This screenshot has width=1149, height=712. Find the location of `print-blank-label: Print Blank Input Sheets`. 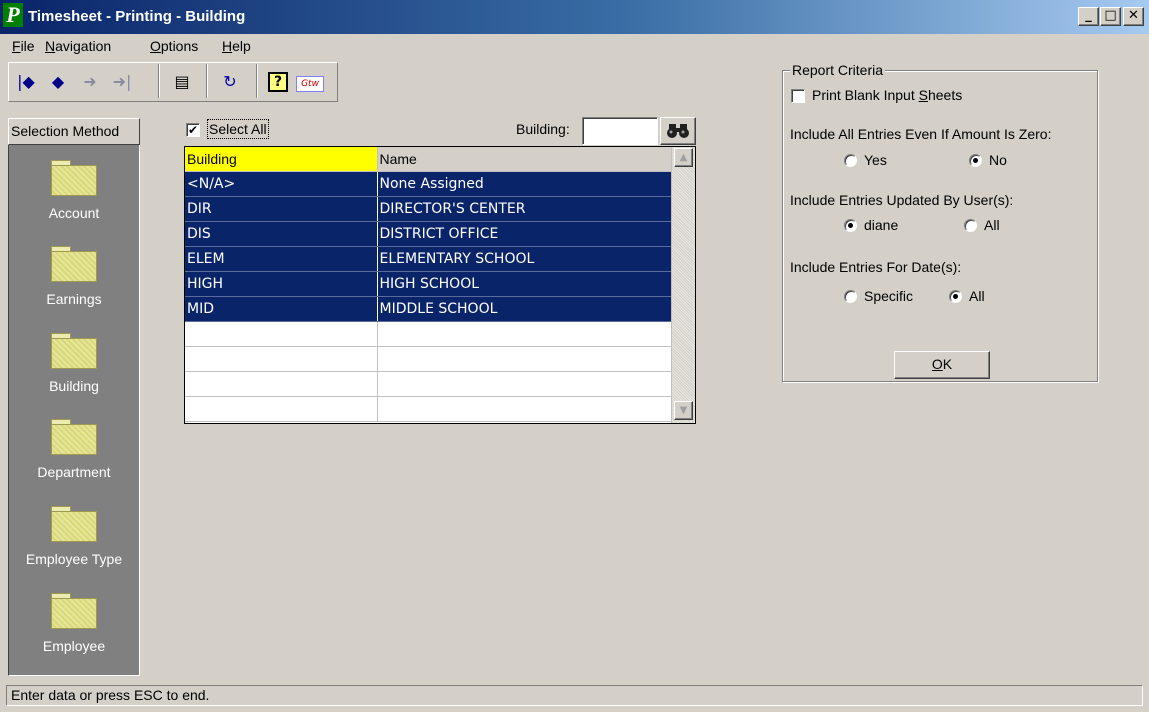

print-blank-label: Print Blank Input Sheets is located at coordinates (887, 95).